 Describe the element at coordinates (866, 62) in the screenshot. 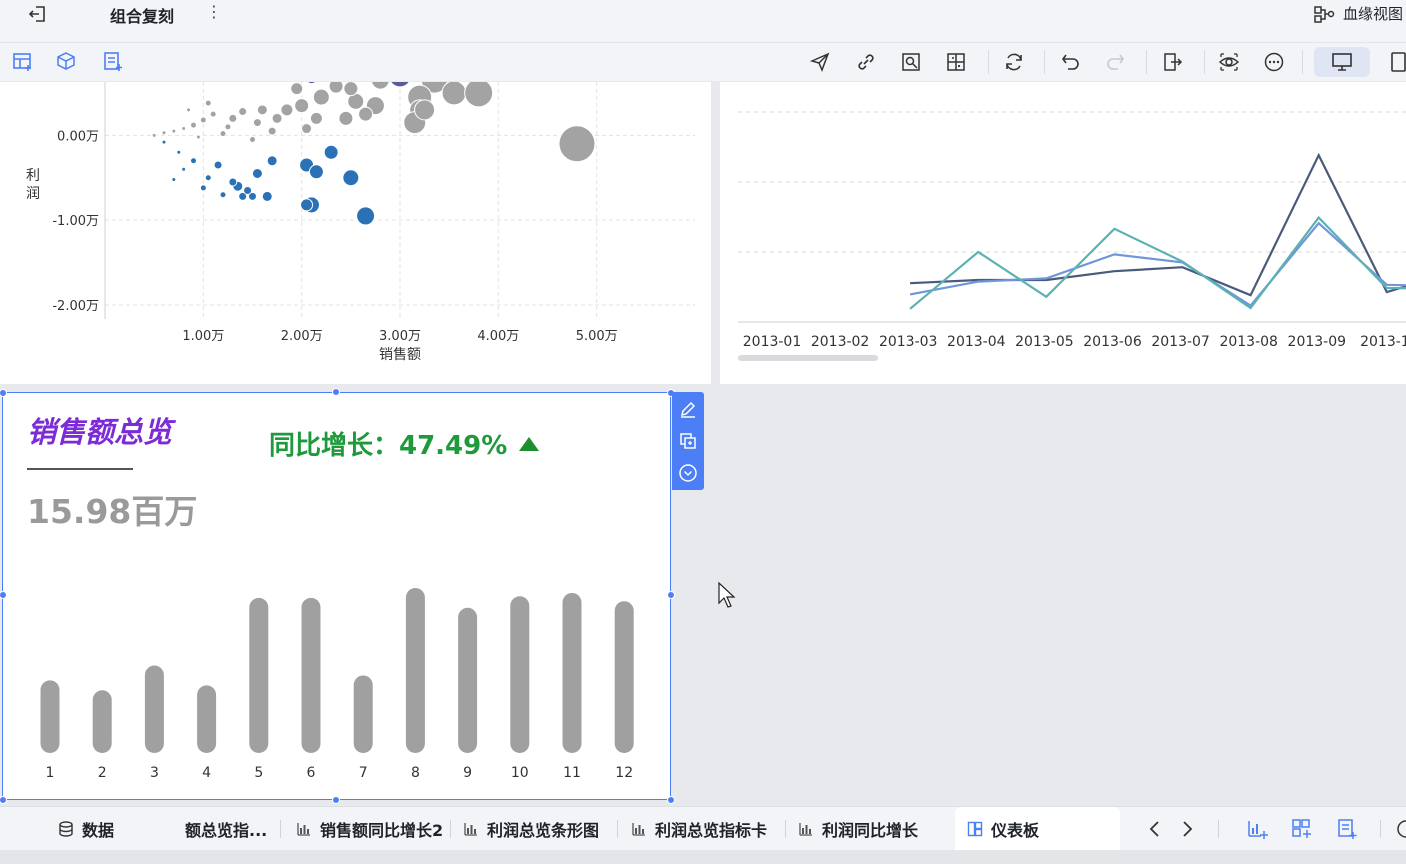

I see `link-icon` at that location.